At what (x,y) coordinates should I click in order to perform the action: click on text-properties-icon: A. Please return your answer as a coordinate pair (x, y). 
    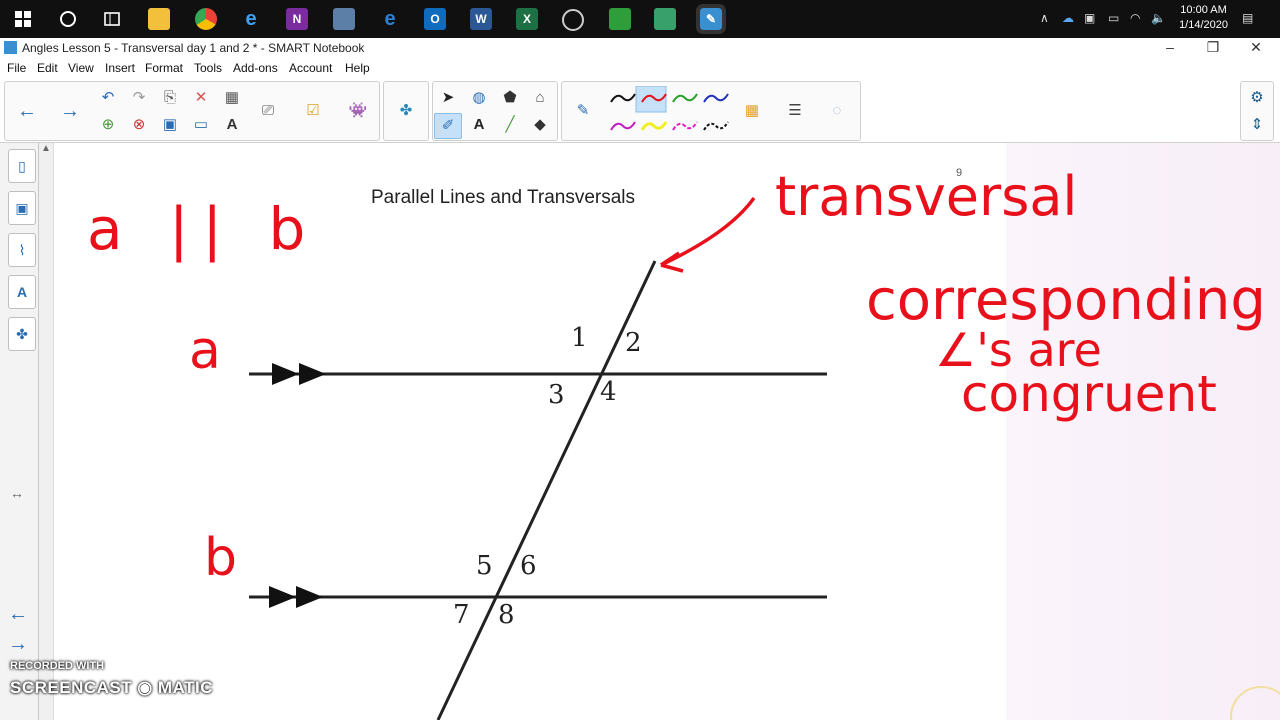
    Looking at the image, I should click on (232, 125).